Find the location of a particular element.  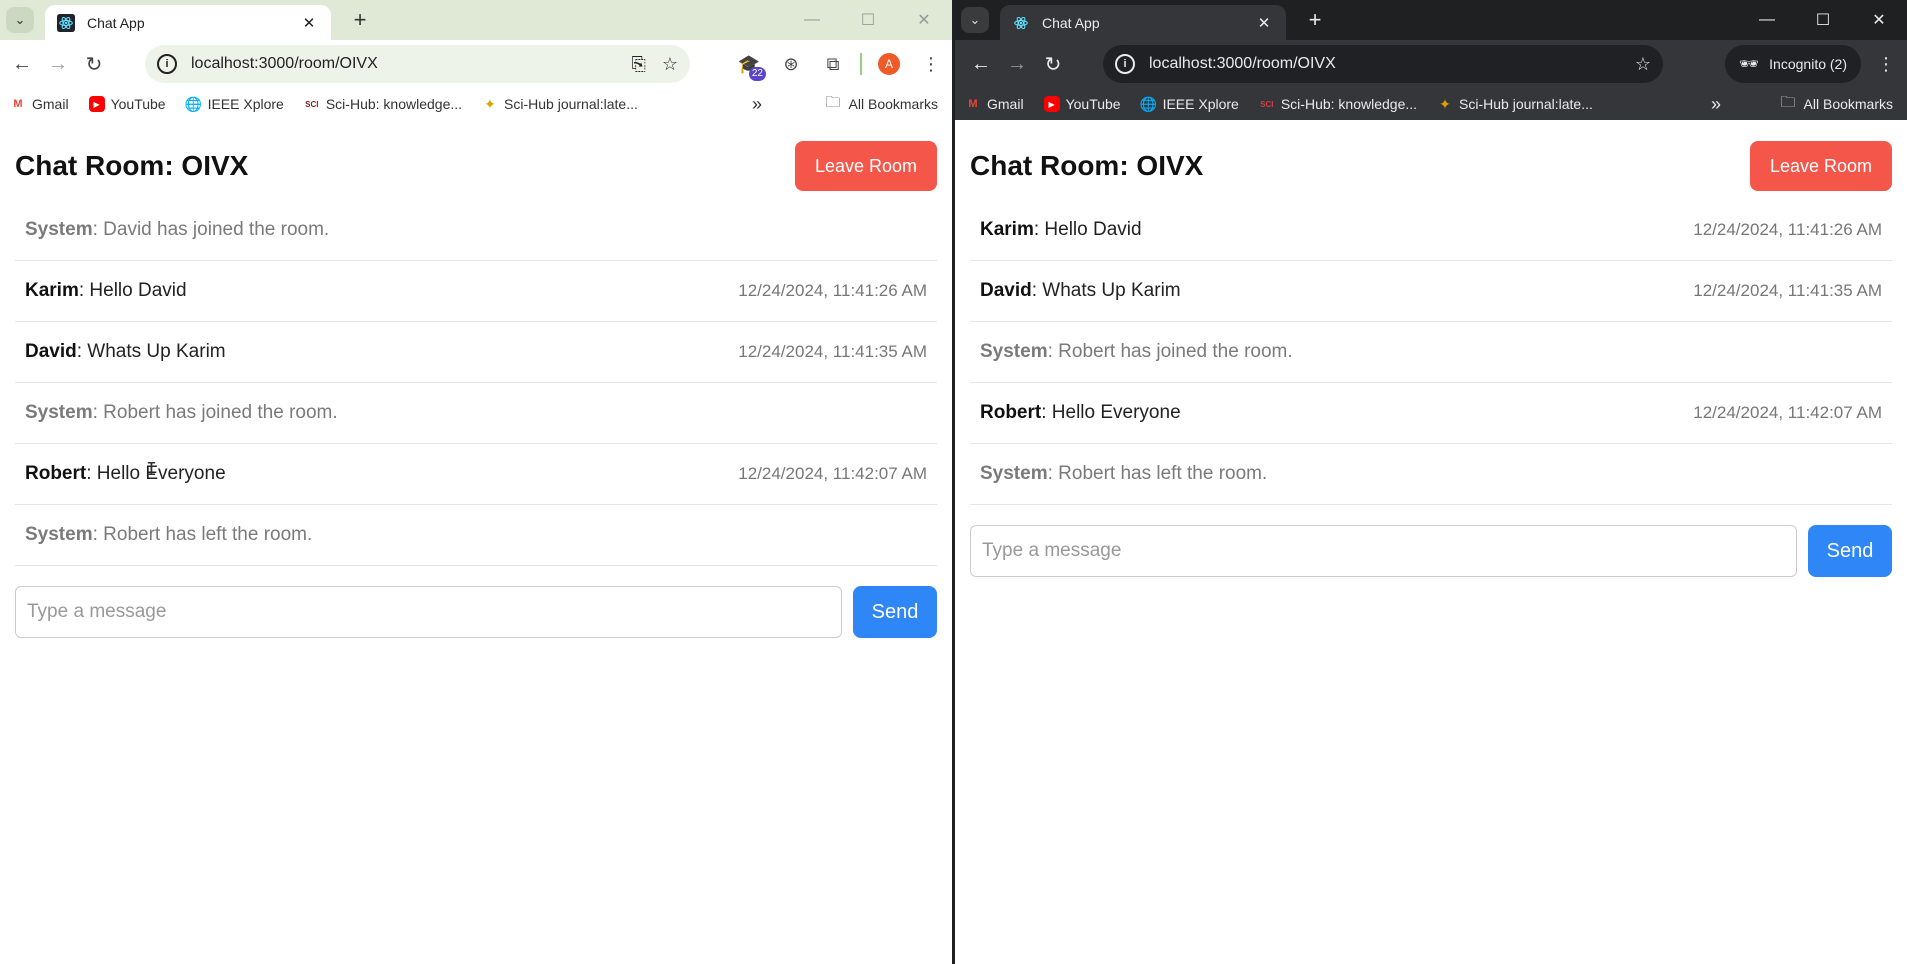

message-body: System: Robert has left the room. is located at coordinates (168, 535).